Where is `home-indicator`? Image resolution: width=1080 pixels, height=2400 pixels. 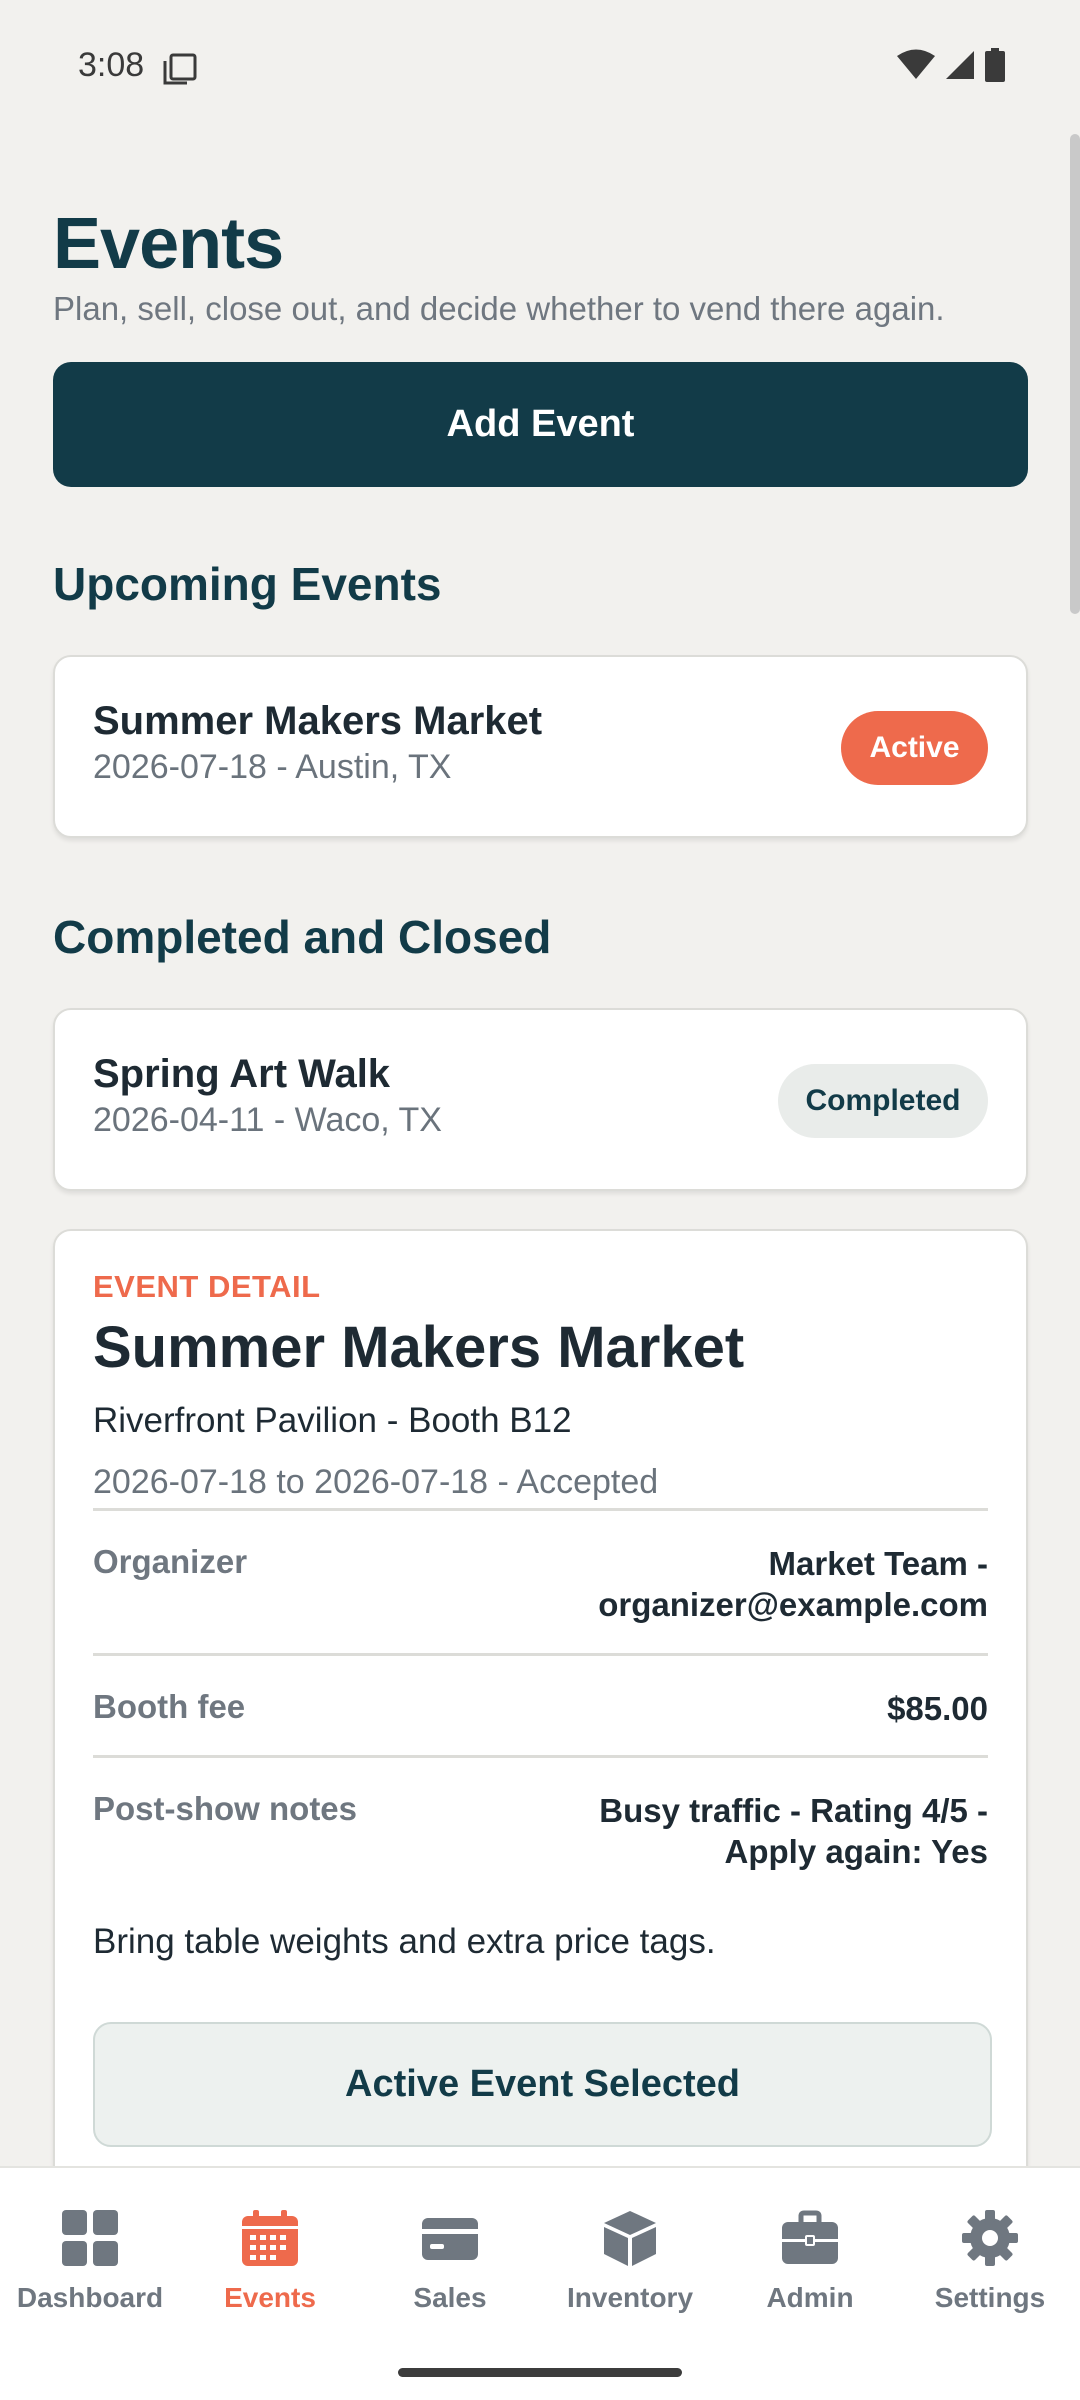 home-indicator is located at coordinates (540, 2372).